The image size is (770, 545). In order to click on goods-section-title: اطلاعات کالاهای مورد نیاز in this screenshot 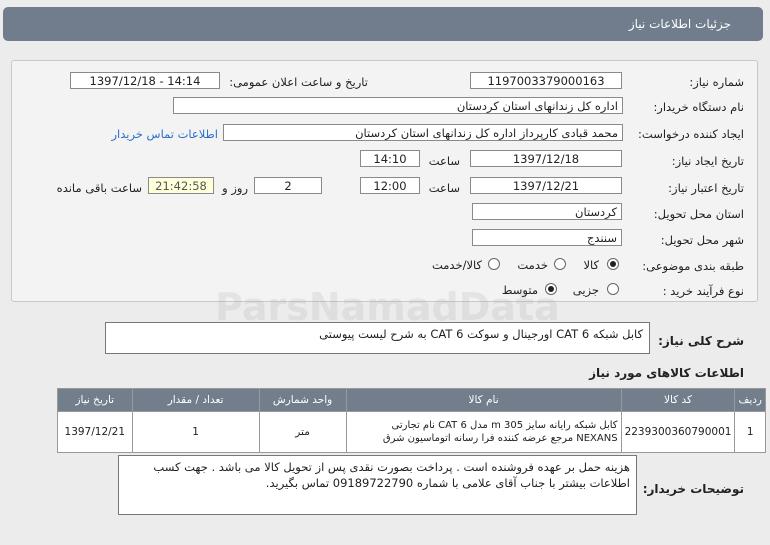, I will do `click(666, 373)`.